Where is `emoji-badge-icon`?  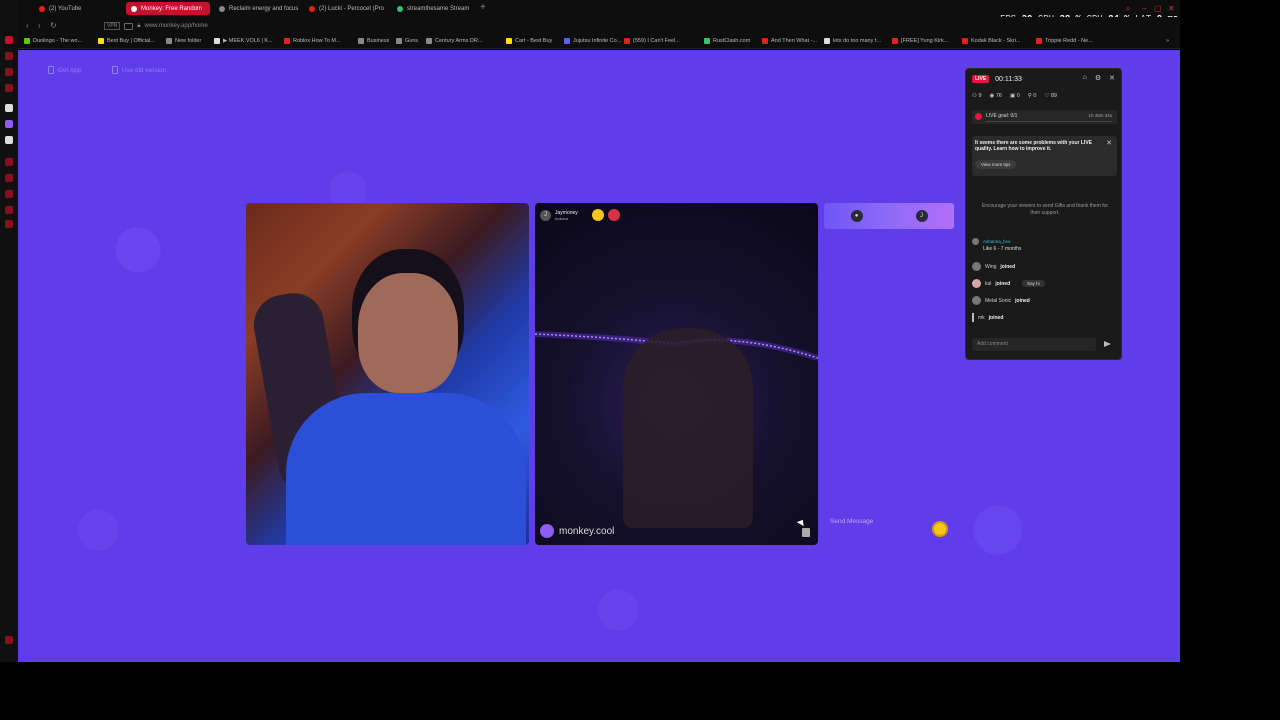 emoji-badge-icon is located at coordinates (597, 215).